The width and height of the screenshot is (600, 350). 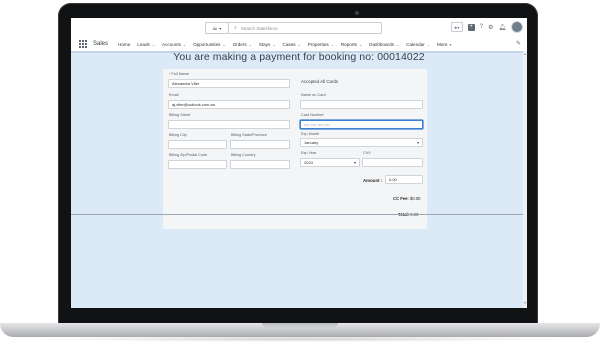 I want to click on exp-year-select: 2024 ▾, so click(x=330, y=162).